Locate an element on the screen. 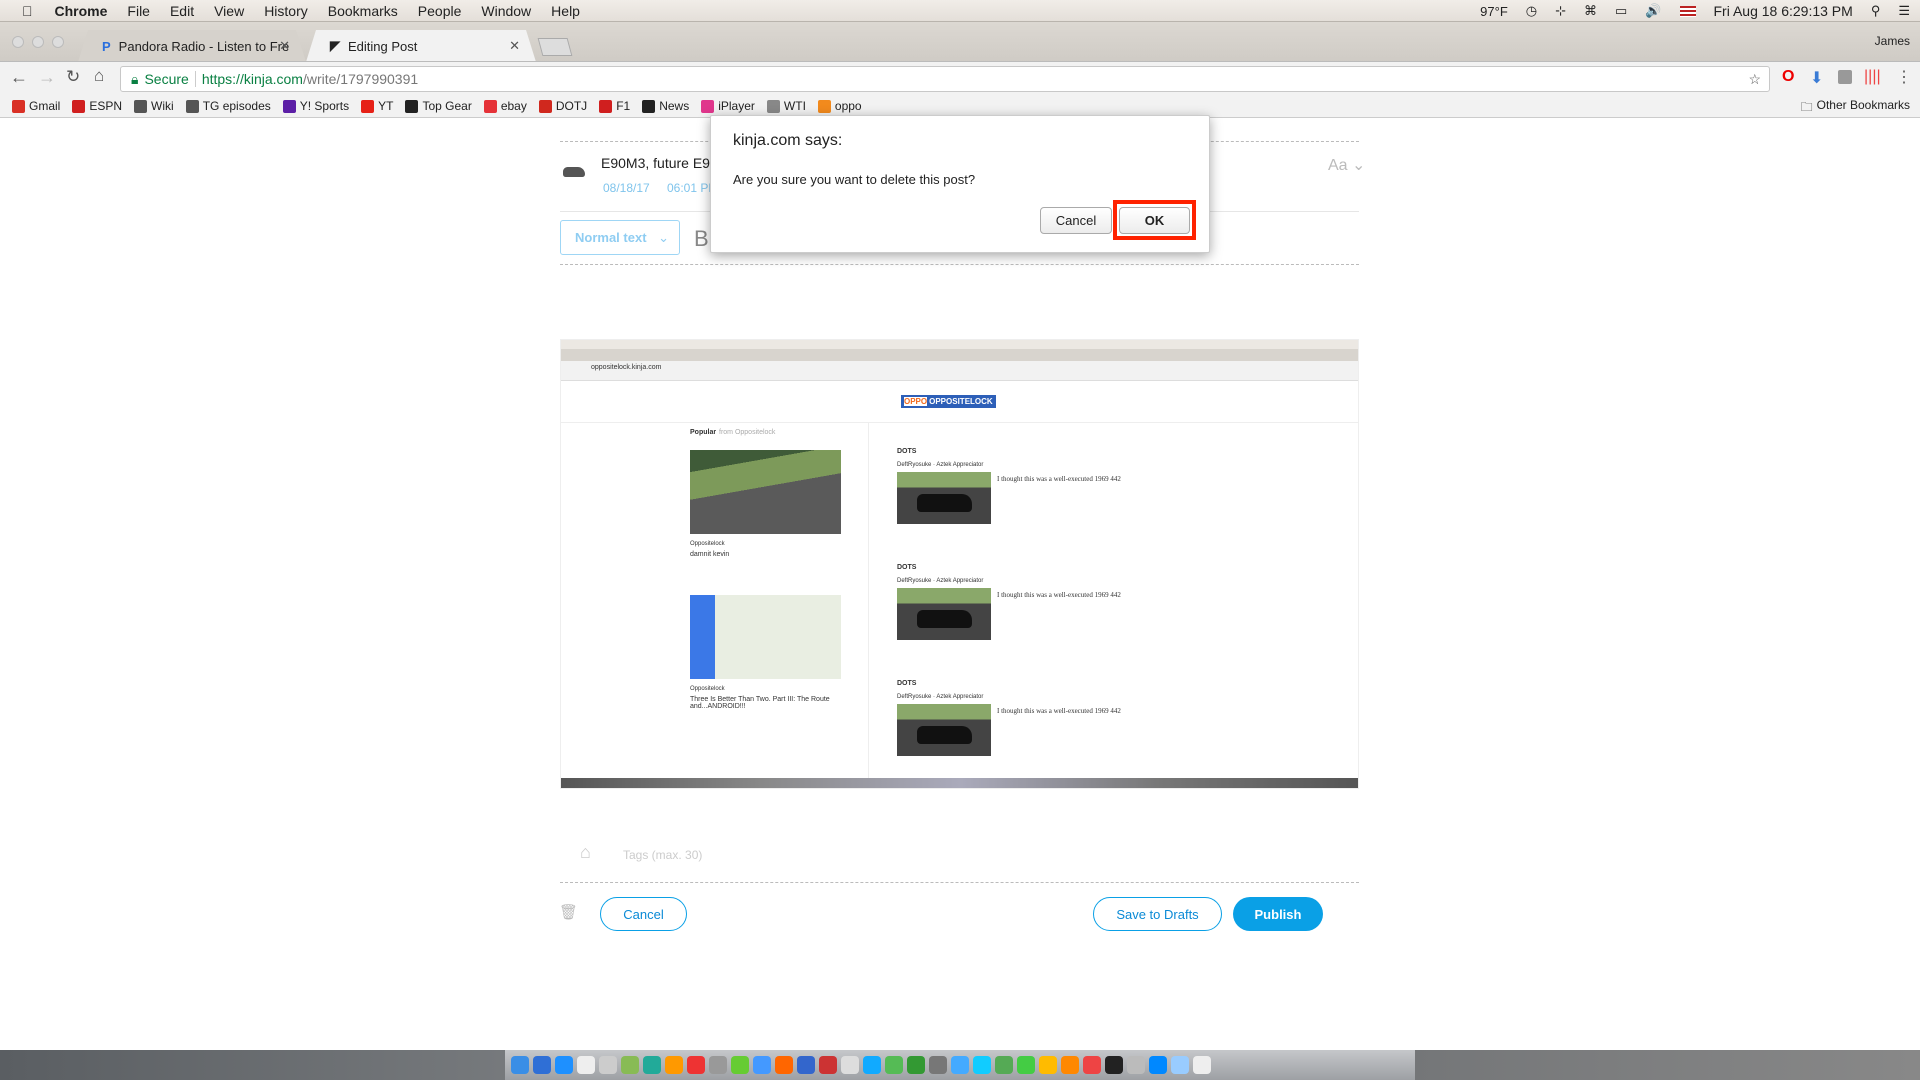 The width and height of the screenshot is (1920, 1080). bluetooth-icon: ⊹ is located at coordinates (1560, 11).